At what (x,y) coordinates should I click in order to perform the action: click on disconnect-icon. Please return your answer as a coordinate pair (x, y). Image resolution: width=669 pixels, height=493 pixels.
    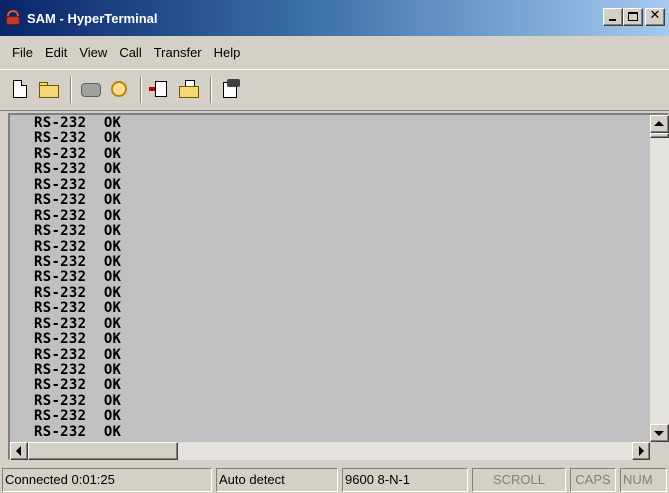
    Looking at the image, I should click on (91, 90).